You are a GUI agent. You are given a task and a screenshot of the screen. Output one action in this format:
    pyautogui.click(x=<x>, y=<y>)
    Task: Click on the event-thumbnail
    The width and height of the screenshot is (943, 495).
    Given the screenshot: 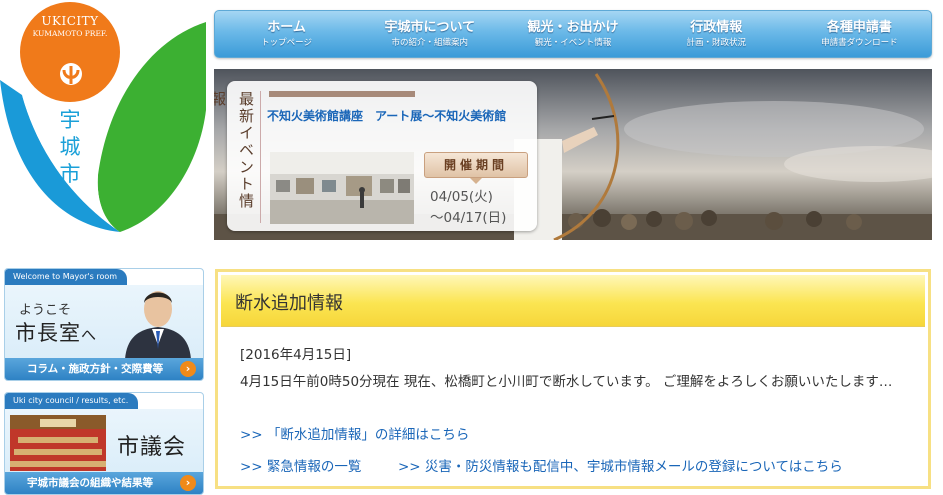 What is the action you would take?
    pyautogui.click(x=342, y=188)
    